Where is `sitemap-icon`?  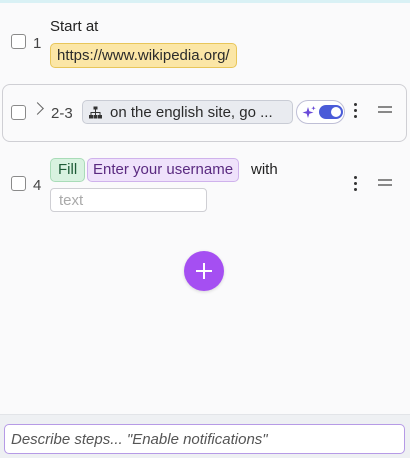 sitemap-icon is located at coordinates (95, 112).